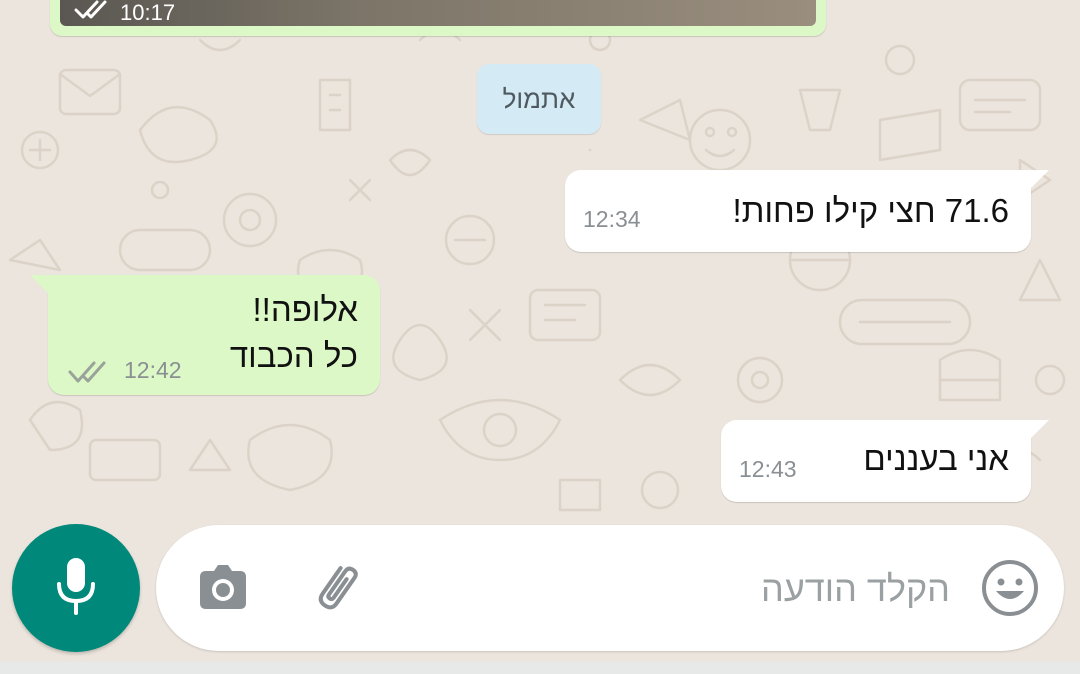 This screenshot has width=1080, height=674. What do you see at coordinates (153, 370) in the screenshot?
I see `message-time: 12:42` at bounding box center [153, 370].